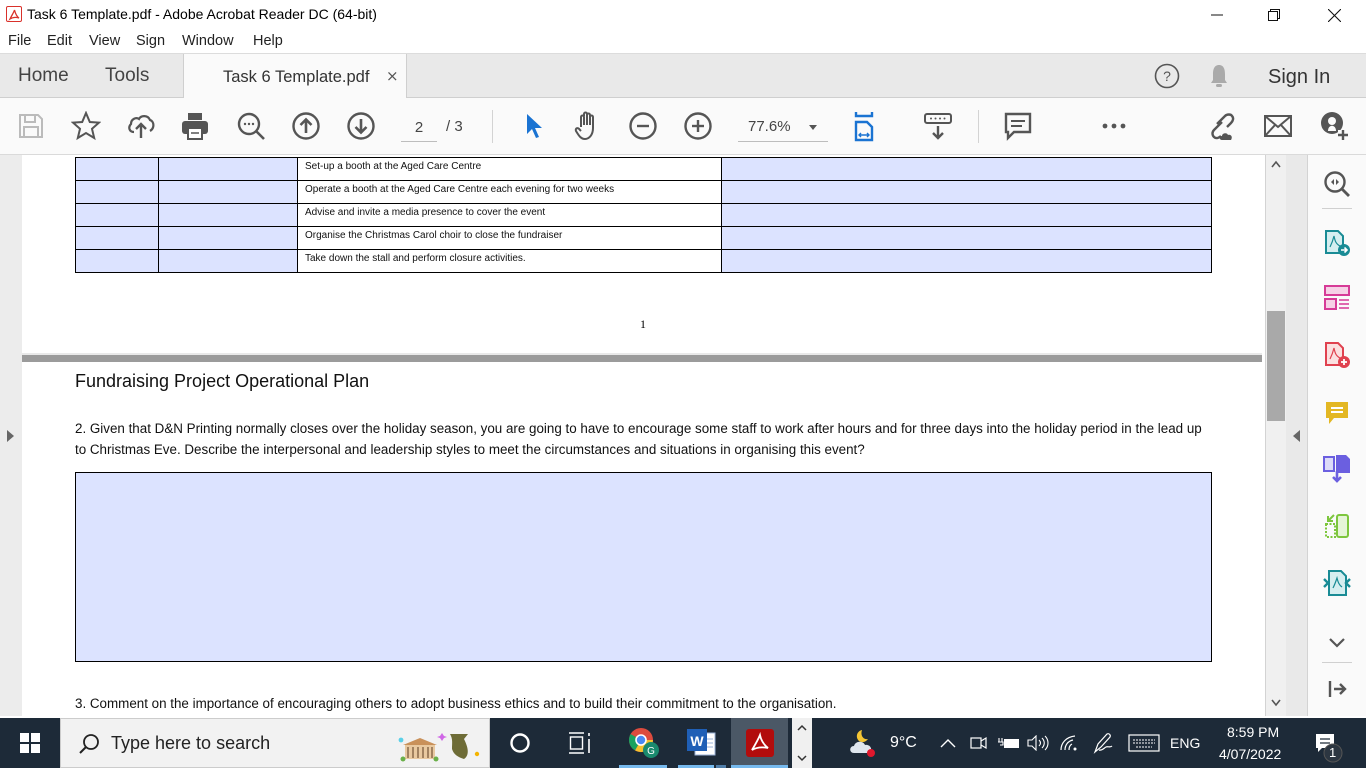  Describe the element at coordinates (948, 743) in the screenshot. I see `show-hidden-icons-button` at that location.